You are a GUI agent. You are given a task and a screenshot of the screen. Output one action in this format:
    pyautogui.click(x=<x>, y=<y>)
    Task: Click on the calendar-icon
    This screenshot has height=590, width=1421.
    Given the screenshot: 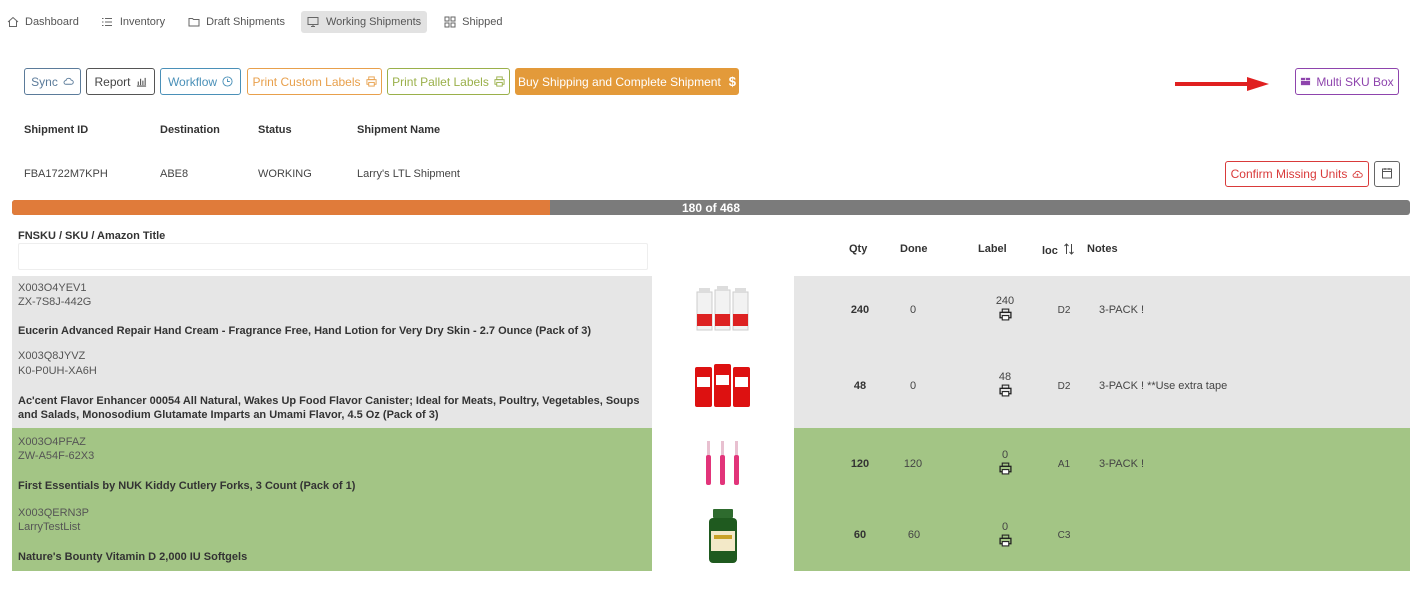 What is the action you would take?
    pyautogui.click(x=1387, y=174)
    